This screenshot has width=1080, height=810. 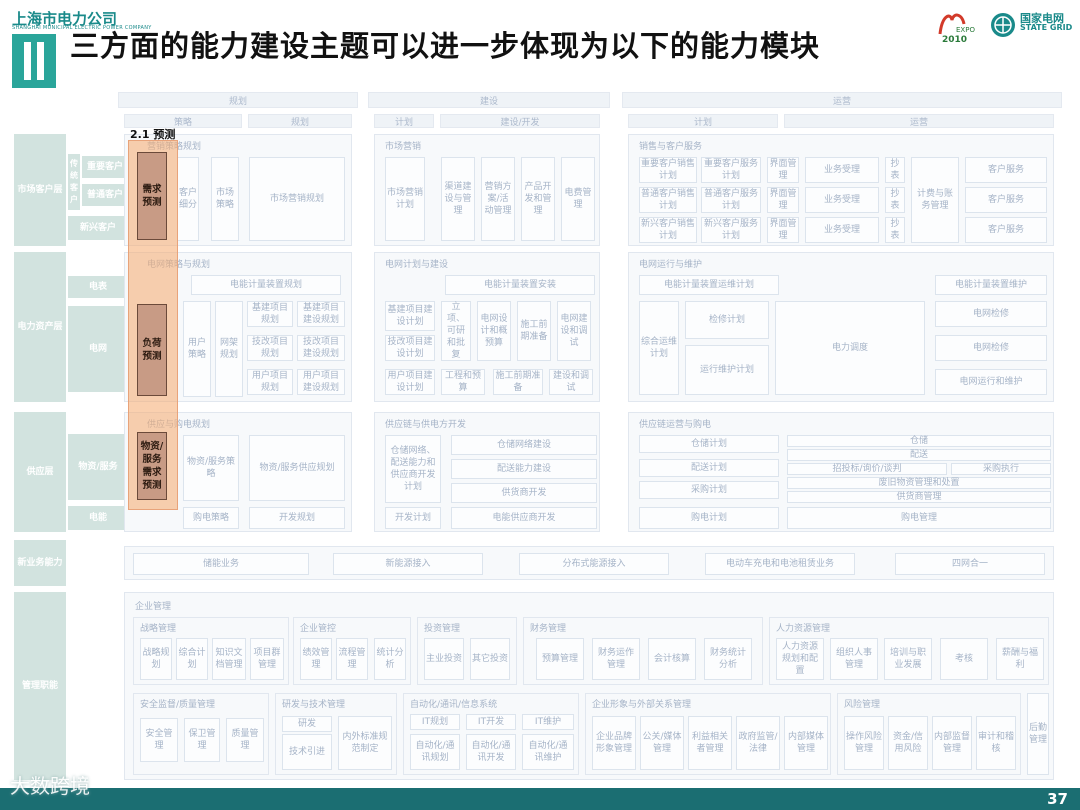 What do you see at coordinates (560, 659) in the screenshot?
I see `capability-box: 预算管理` at bounding box center [560, 659].